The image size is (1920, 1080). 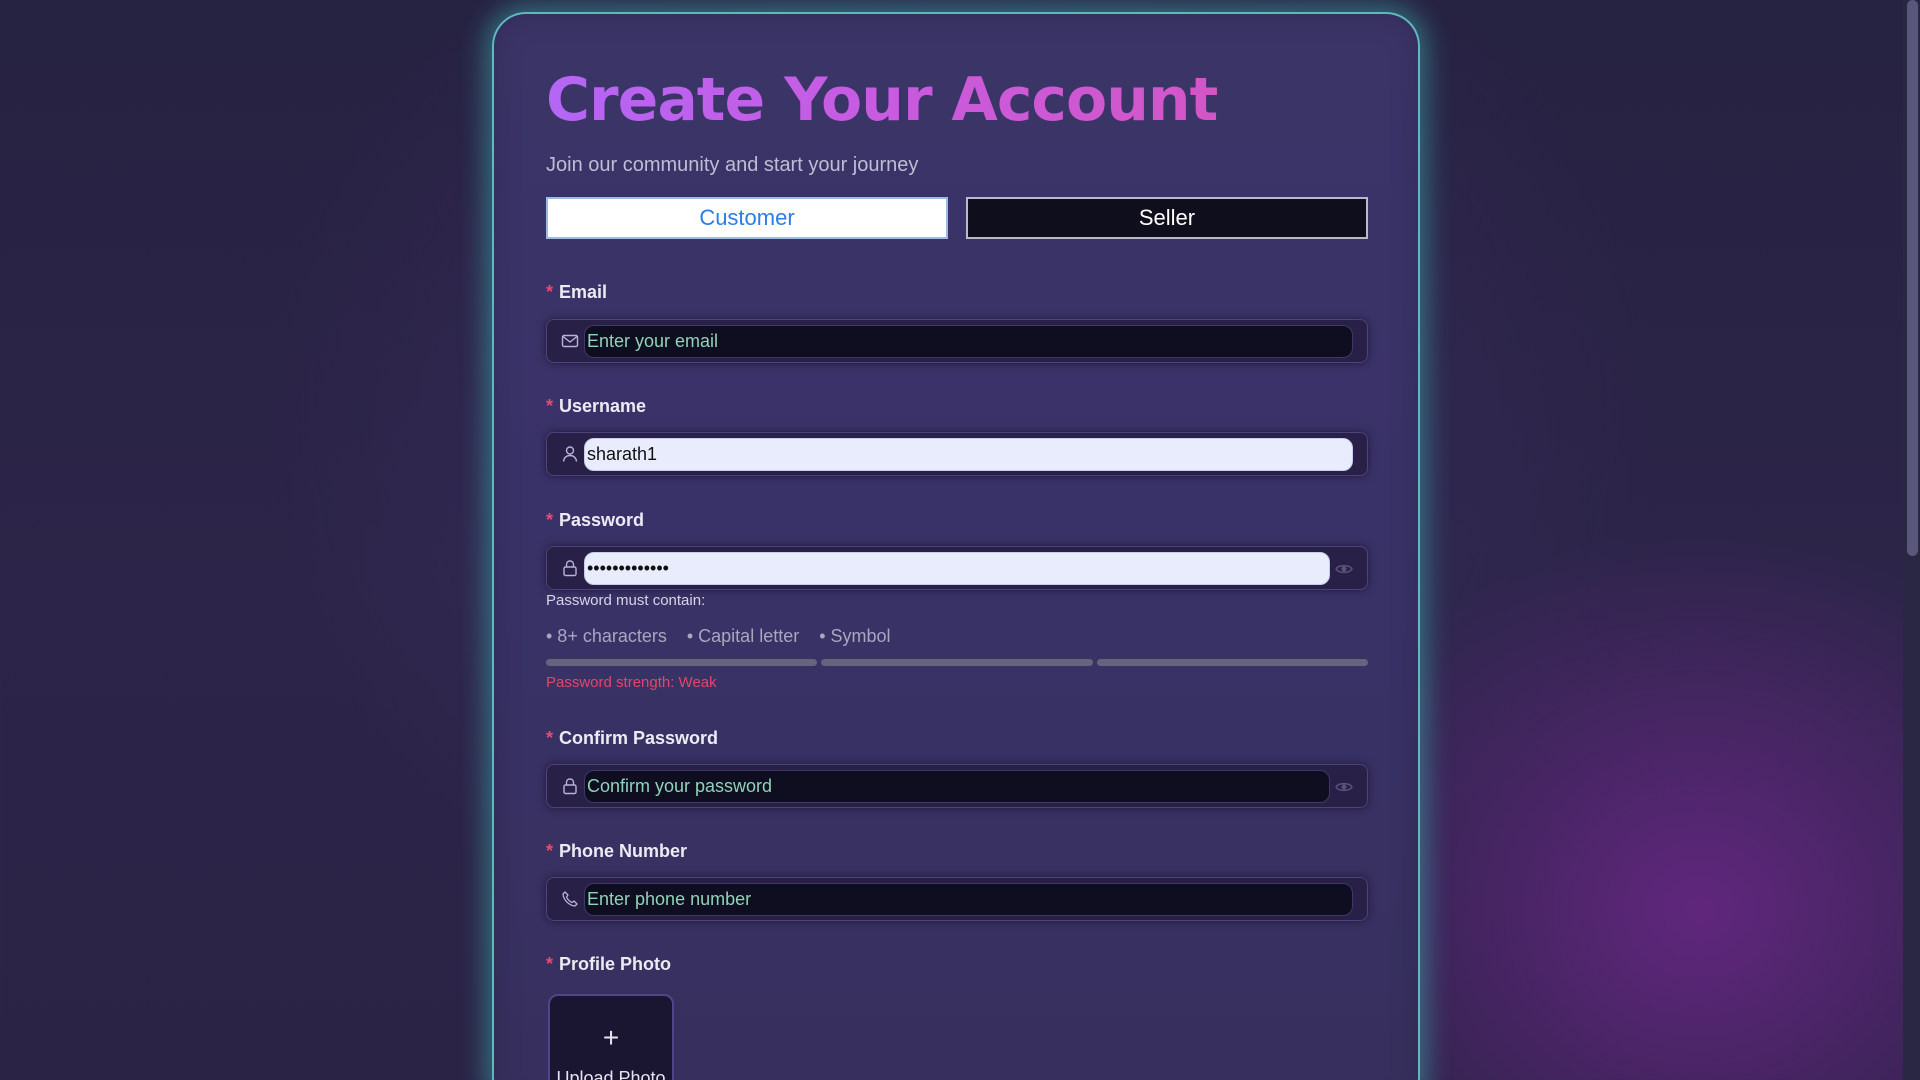 I want to click on account-type-tabs: Customer Seller, so click(x=957, y=218).